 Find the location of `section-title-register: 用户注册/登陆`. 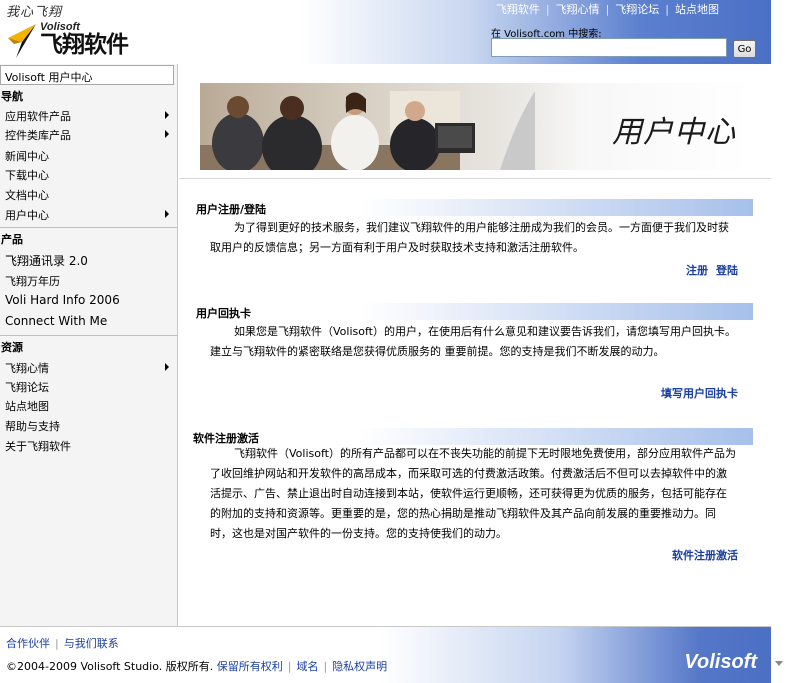

section-title-register: 用户注册/登陆 is located at coordinates (473, 207).